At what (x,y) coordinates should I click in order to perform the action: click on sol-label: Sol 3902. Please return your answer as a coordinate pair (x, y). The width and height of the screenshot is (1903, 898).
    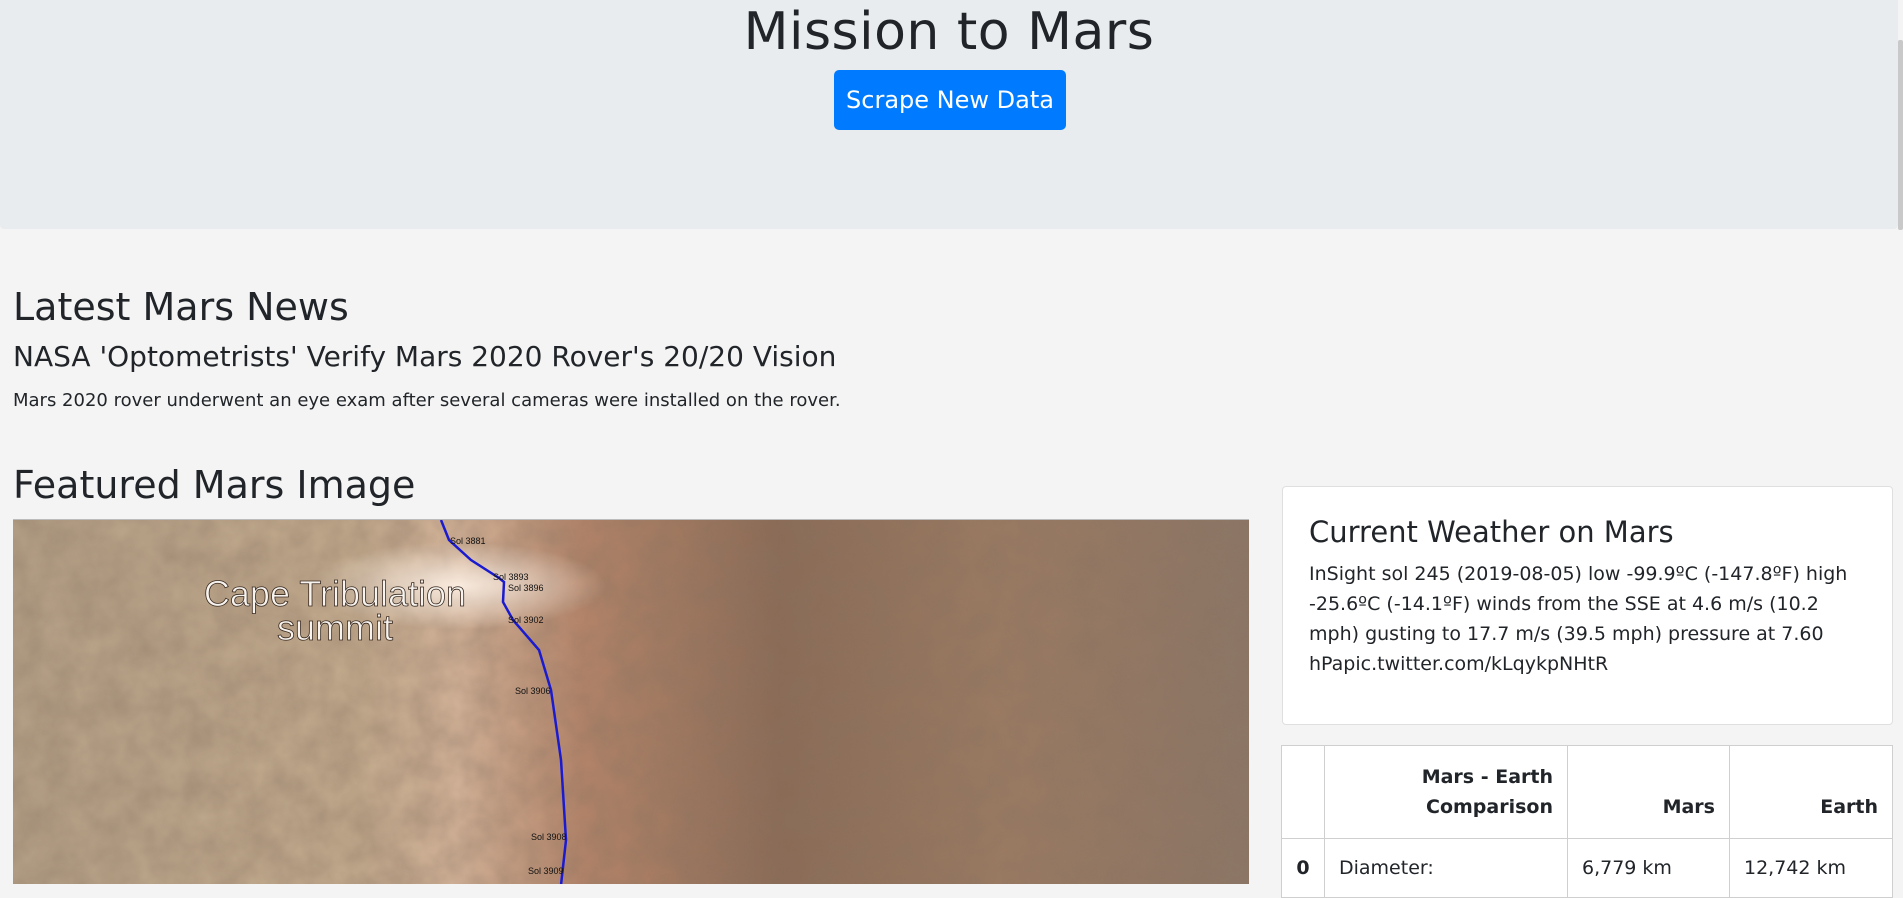
    Looking at the image, I should click on (526, 620).